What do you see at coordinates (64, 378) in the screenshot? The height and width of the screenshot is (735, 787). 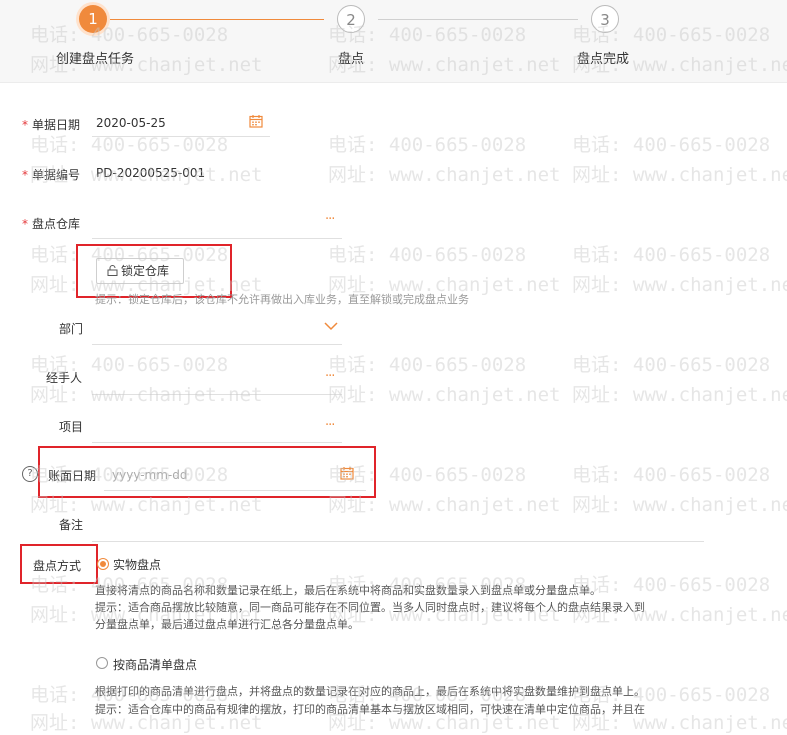 I see `handler-label: 经手人` at bounding box center [64, 378].